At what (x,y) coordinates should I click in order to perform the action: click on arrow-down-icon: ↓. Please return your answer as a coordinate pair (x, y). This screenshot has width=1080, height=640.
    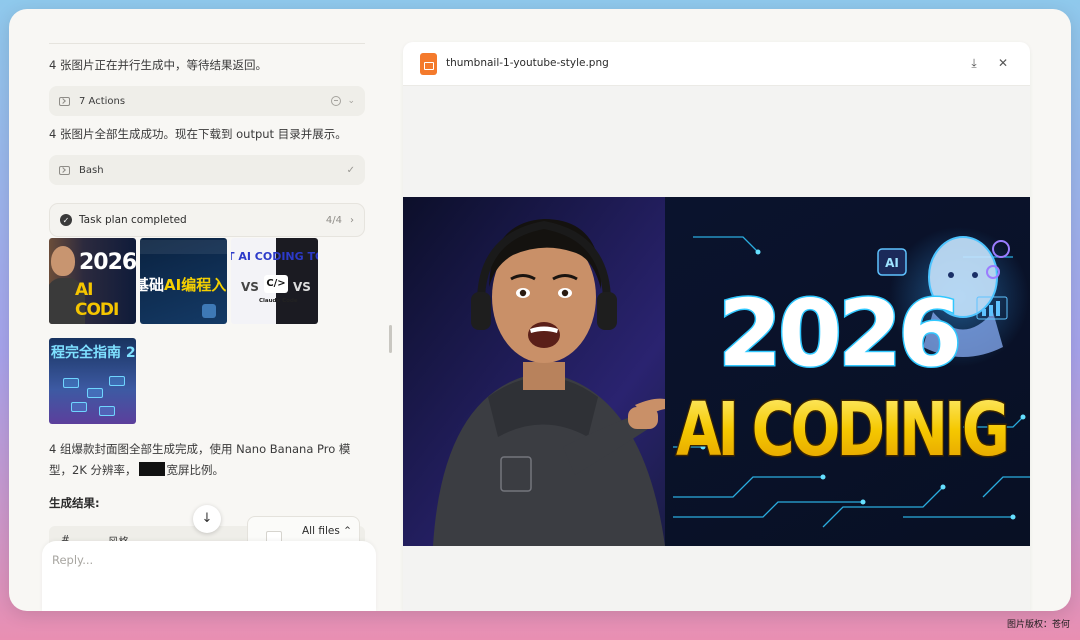
    Looking at the image, I should click on (207, 518).